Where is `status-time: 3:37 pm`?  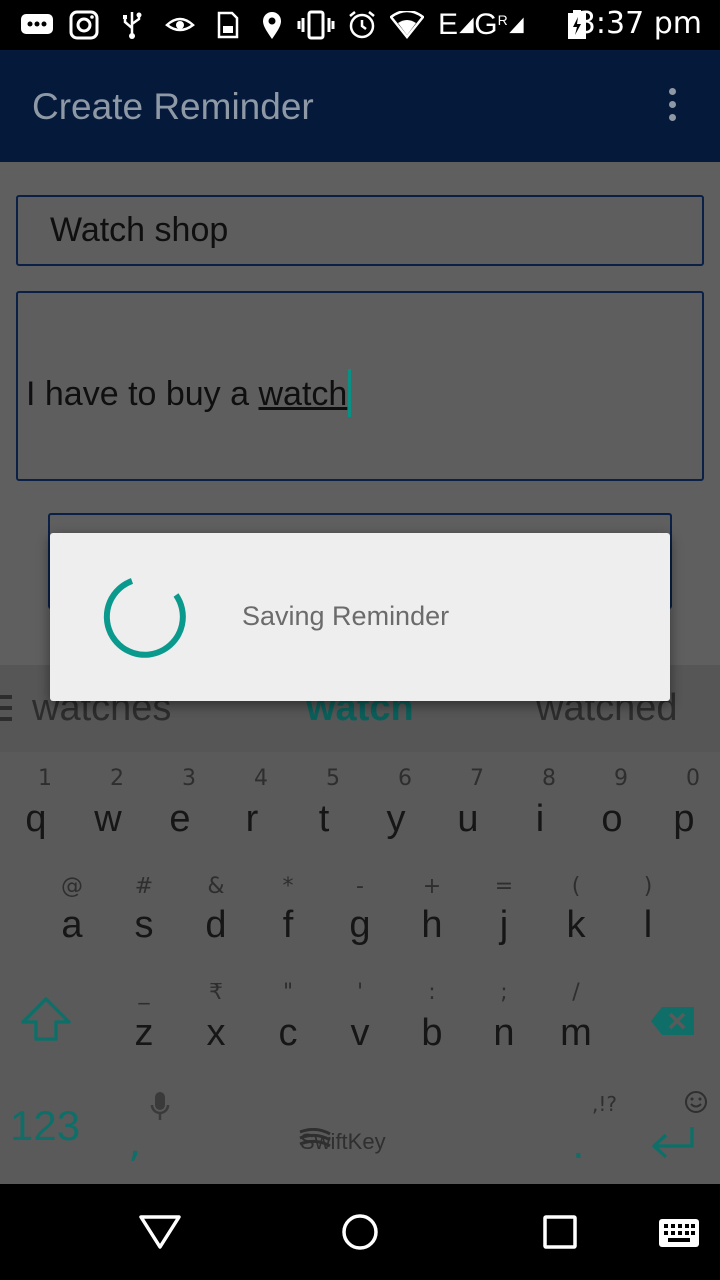
status-time: 3:37 pm is located at coordinates (639, 23).